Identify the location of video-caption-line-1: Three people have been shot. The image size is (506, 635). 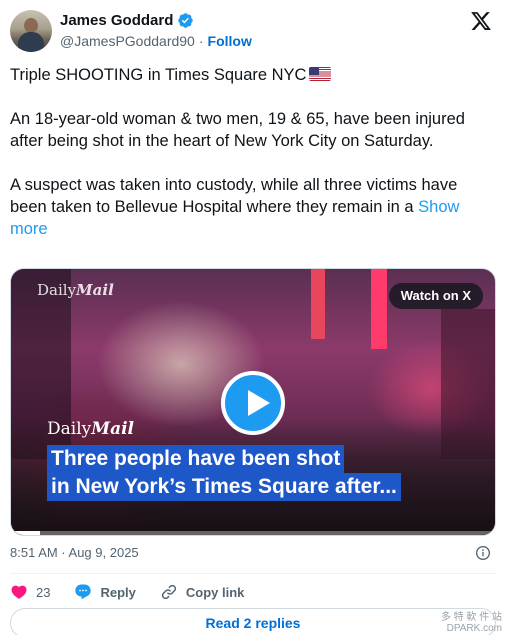
(196, 459).